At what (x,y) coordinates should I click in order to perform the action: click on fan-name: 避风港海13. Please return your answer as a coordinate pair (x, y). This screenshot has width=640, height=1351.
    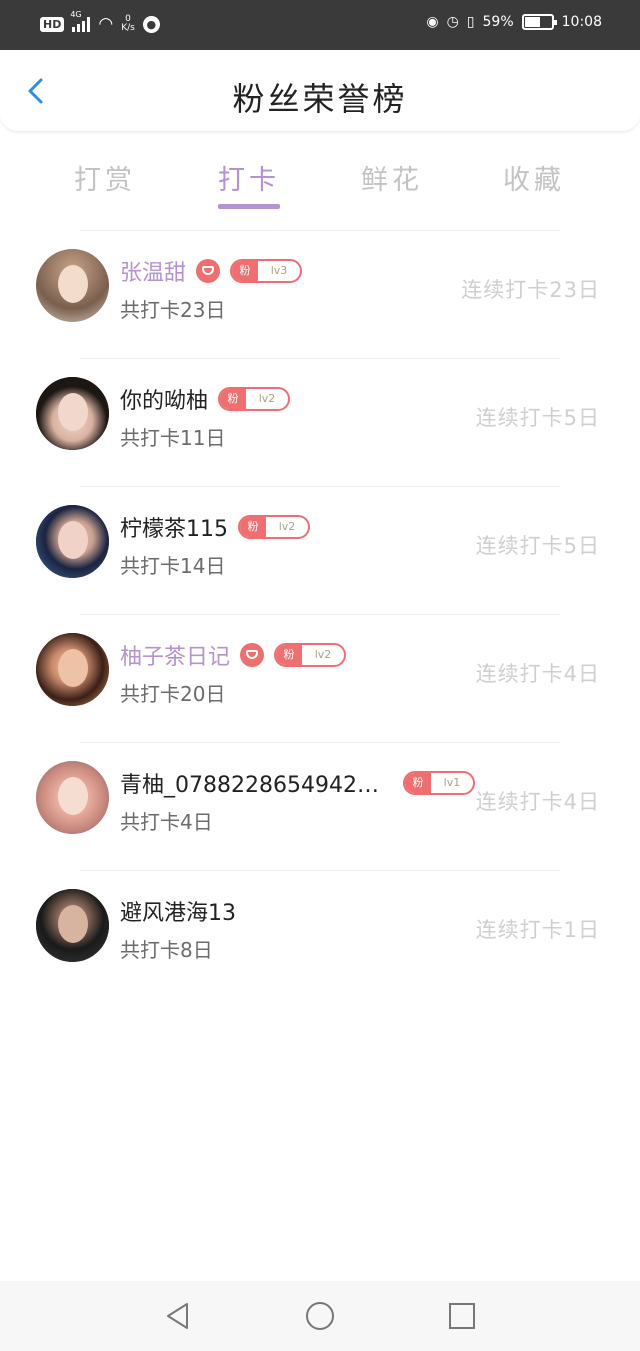
    Looking at the image, I should click on (178, 913).